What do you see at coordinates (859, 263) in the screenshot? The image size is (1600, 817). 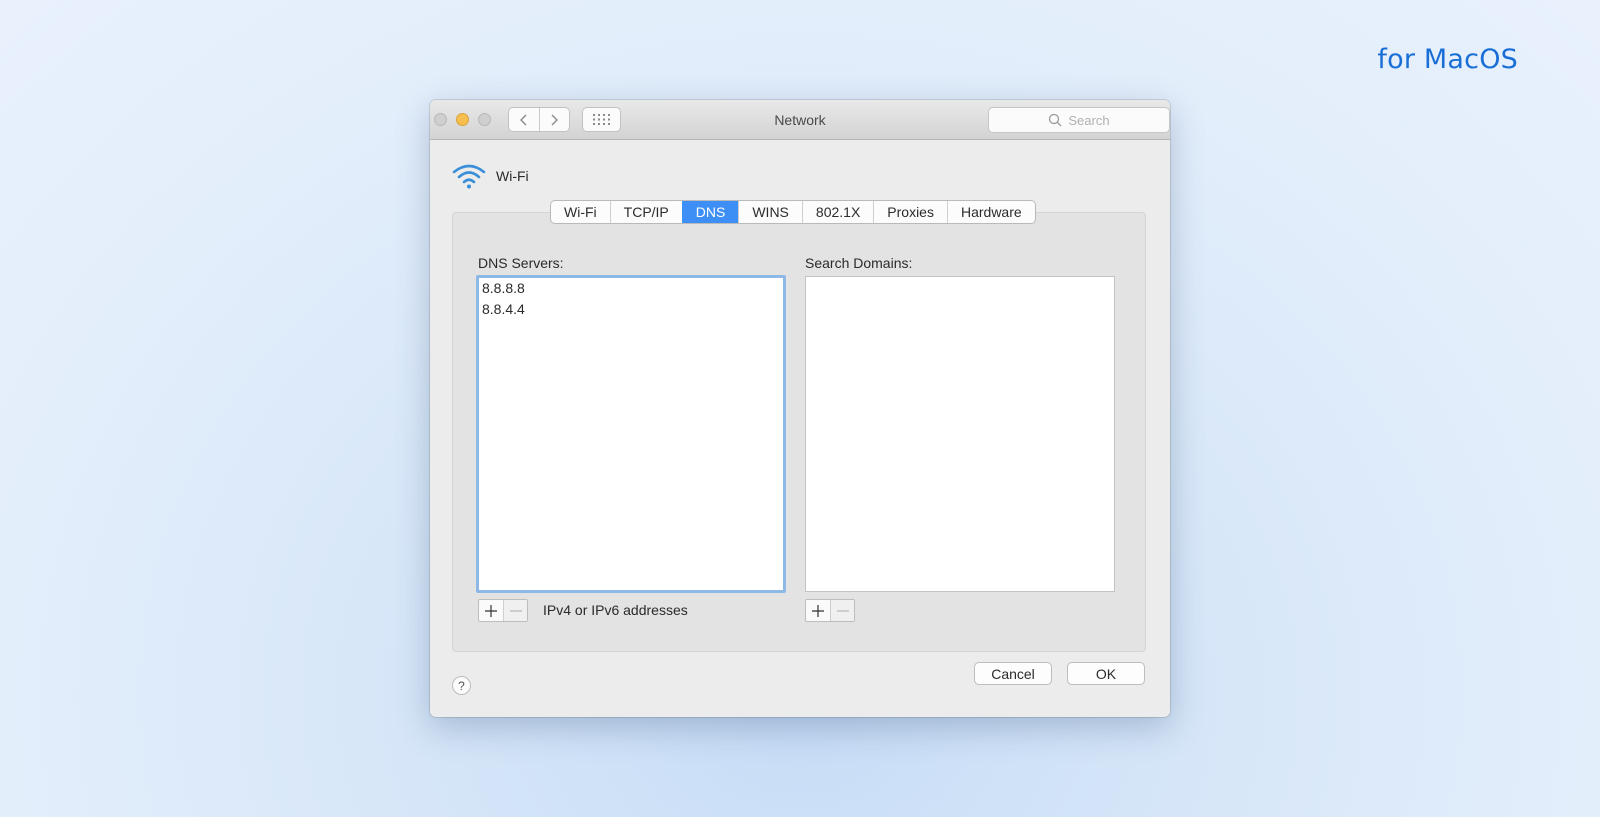 I see `search-domains-label: Search Domains:` at bounding box center [859, 263].